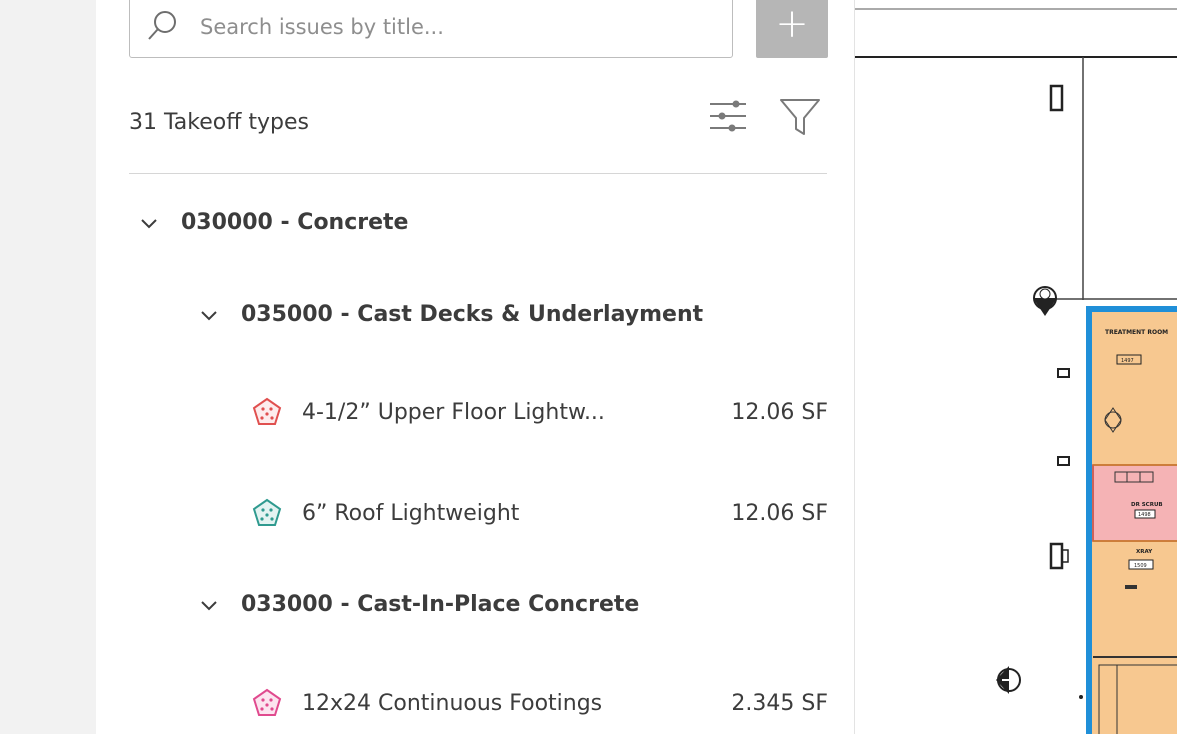 The height and width of the screenshot is (734, 1177). Describe the element at coordinates (792, 29) in the screenshot. I see `add-button: +` at that location.